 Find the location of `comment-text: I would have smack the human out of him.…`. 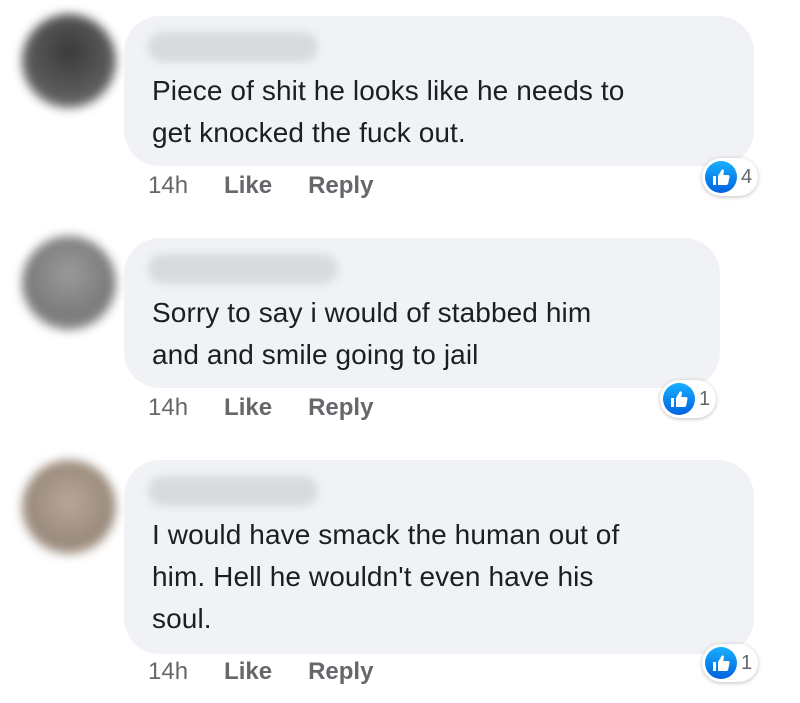

comment-text: I would have smack the human out of him.… is located at coordinates (386, 576).